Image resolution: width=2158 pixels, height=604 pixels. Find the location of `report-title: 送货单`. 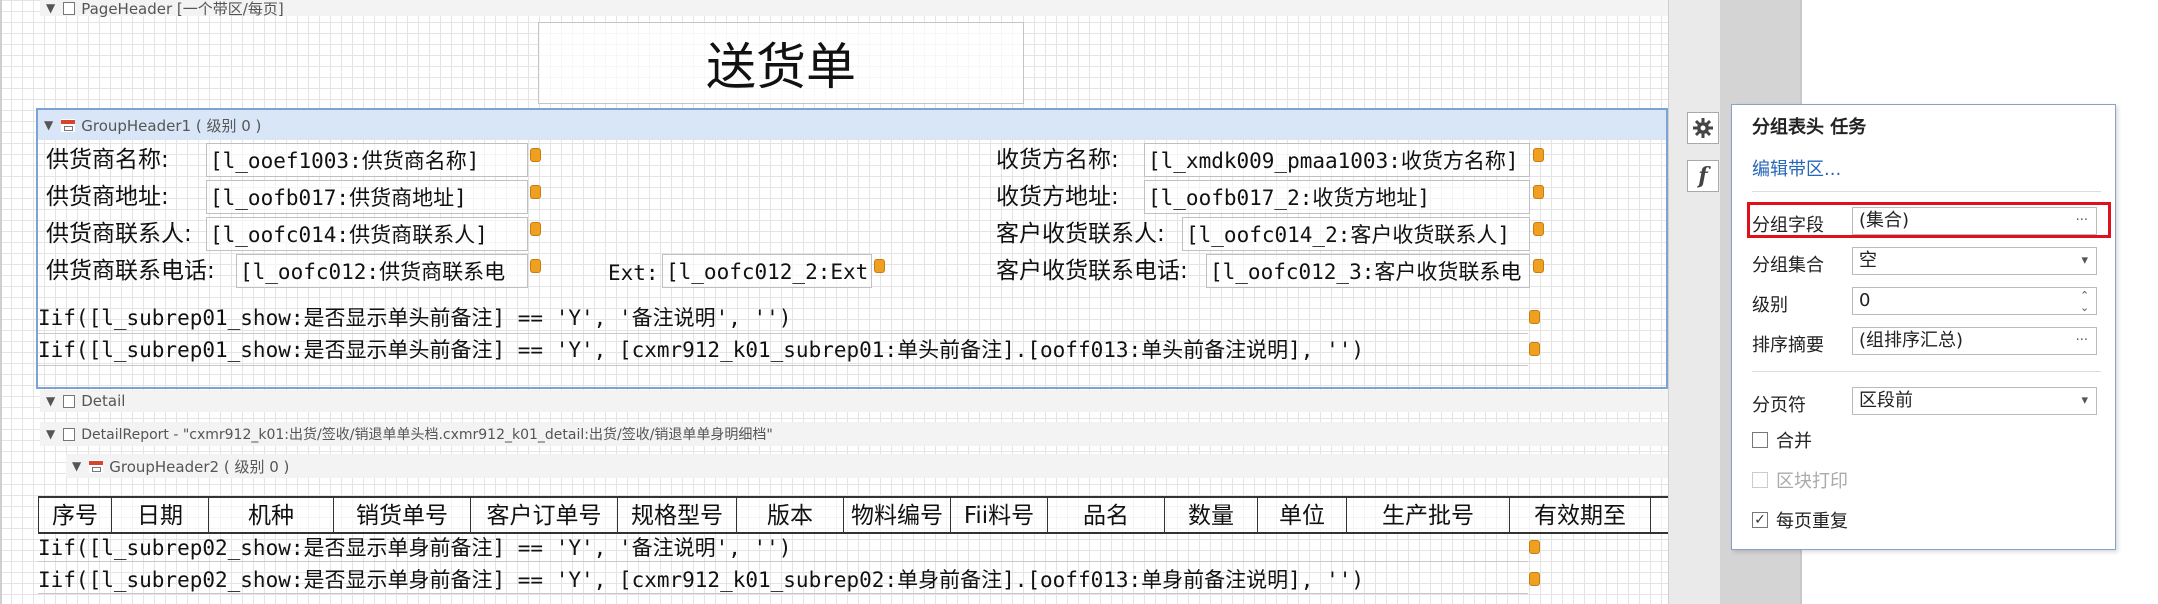

report-title: 送货单 is located at coordinates (781, 63).